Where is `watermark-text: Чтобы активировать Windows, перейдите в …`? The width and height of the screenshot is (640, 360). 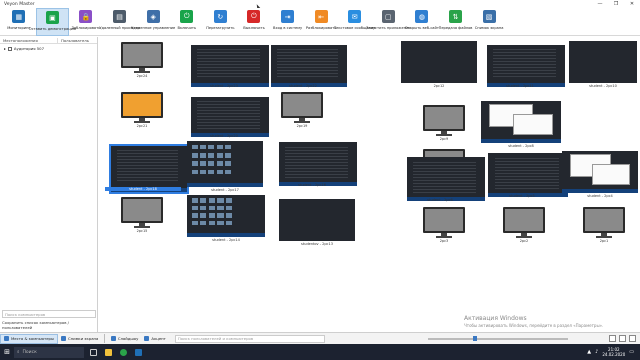 watermark-text: Чтобы активировать Windows, перейдите в … is located at coordinates (534, 325).